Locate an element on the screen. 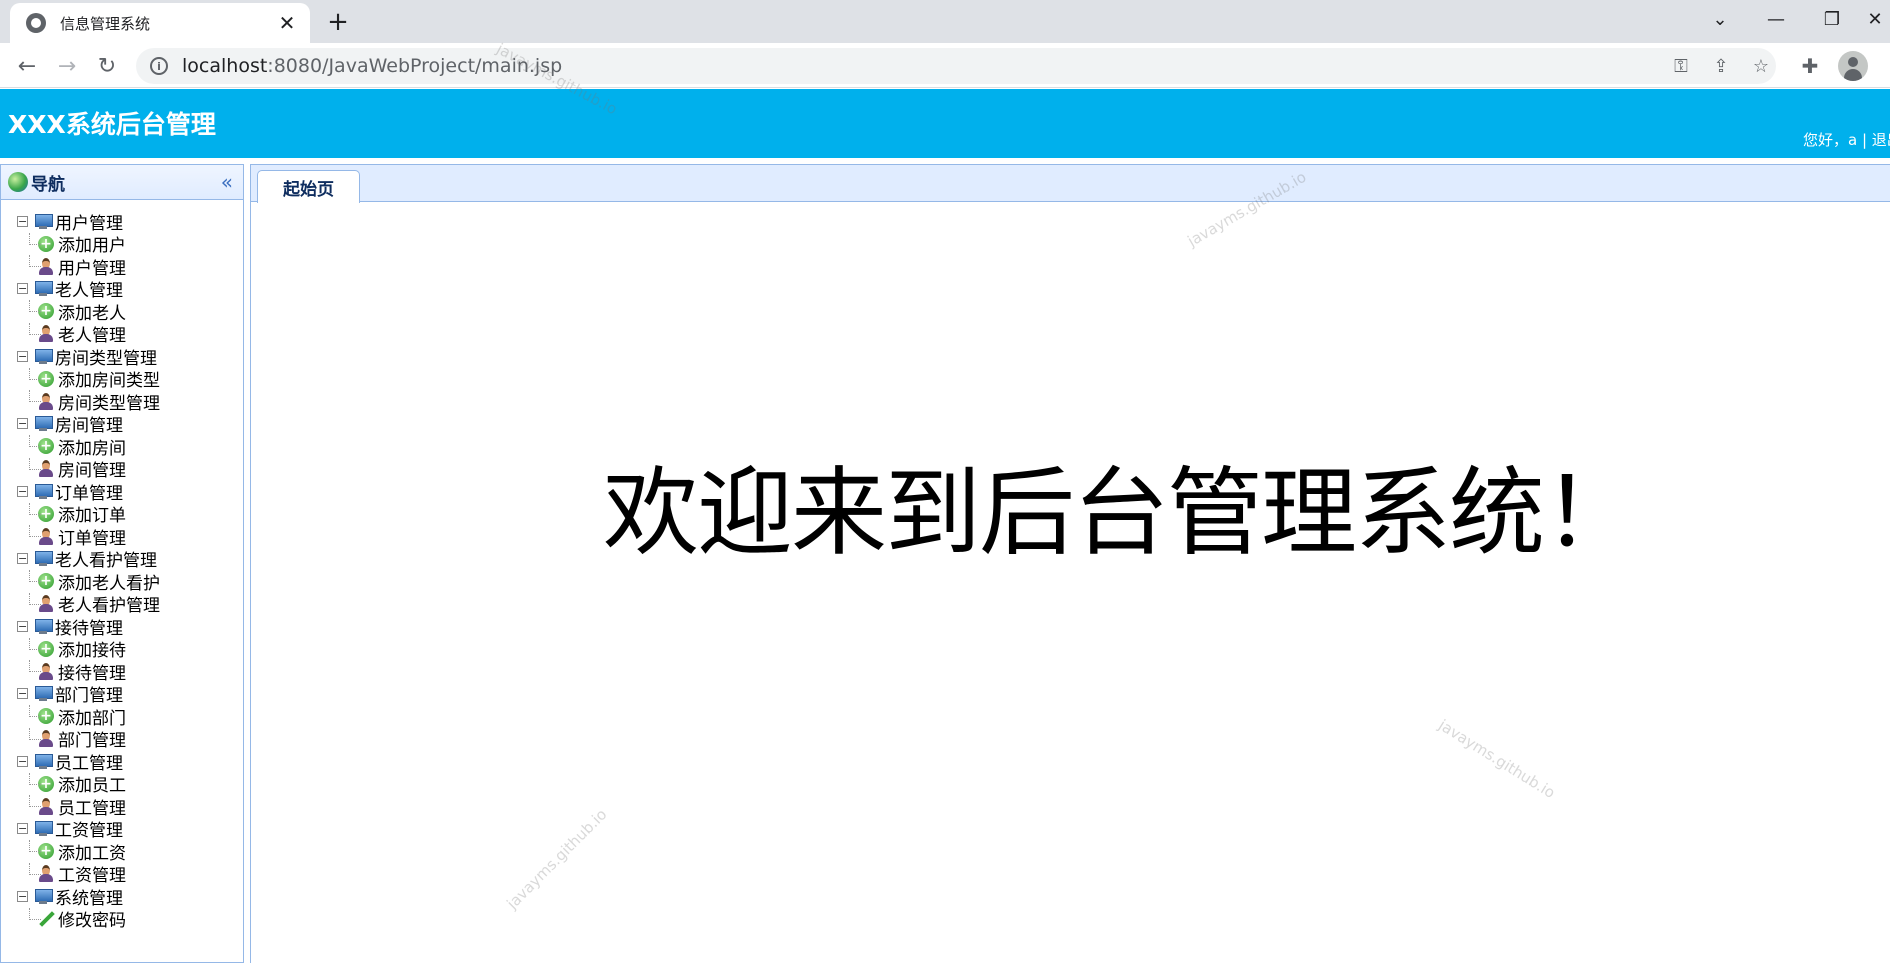 This screenshot has width=1890, height=963. nav-item: 房间类型管理 is located at coordinates (122, 402).